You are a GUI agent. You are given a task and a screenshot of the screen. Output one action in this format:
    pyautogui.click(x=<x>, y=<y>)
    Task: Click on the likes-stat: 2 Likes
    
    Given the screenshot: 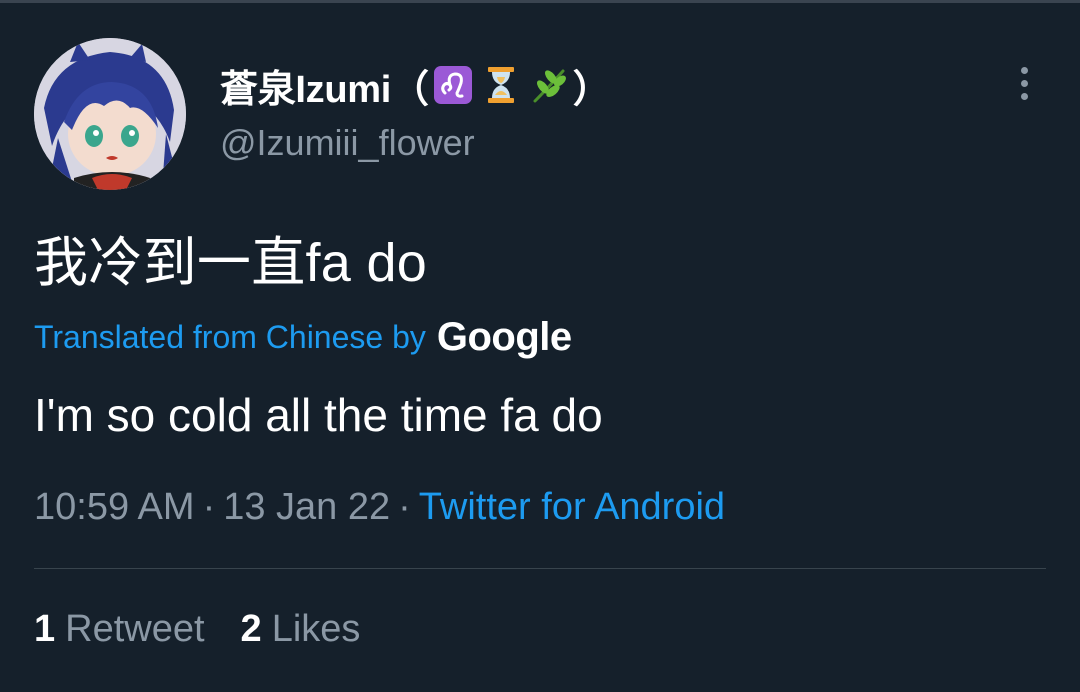 What is the action you would take?
    pyautogui.click(x=301, y=629)
    